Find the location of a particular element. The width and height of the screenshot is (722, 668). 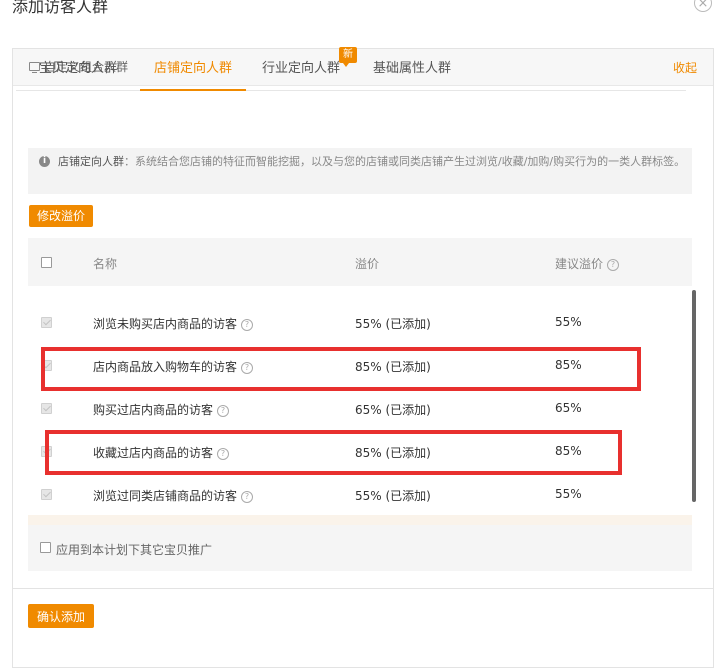

tab-store-targeting: 店铺定向人群 is located at coordinates (193, 70).